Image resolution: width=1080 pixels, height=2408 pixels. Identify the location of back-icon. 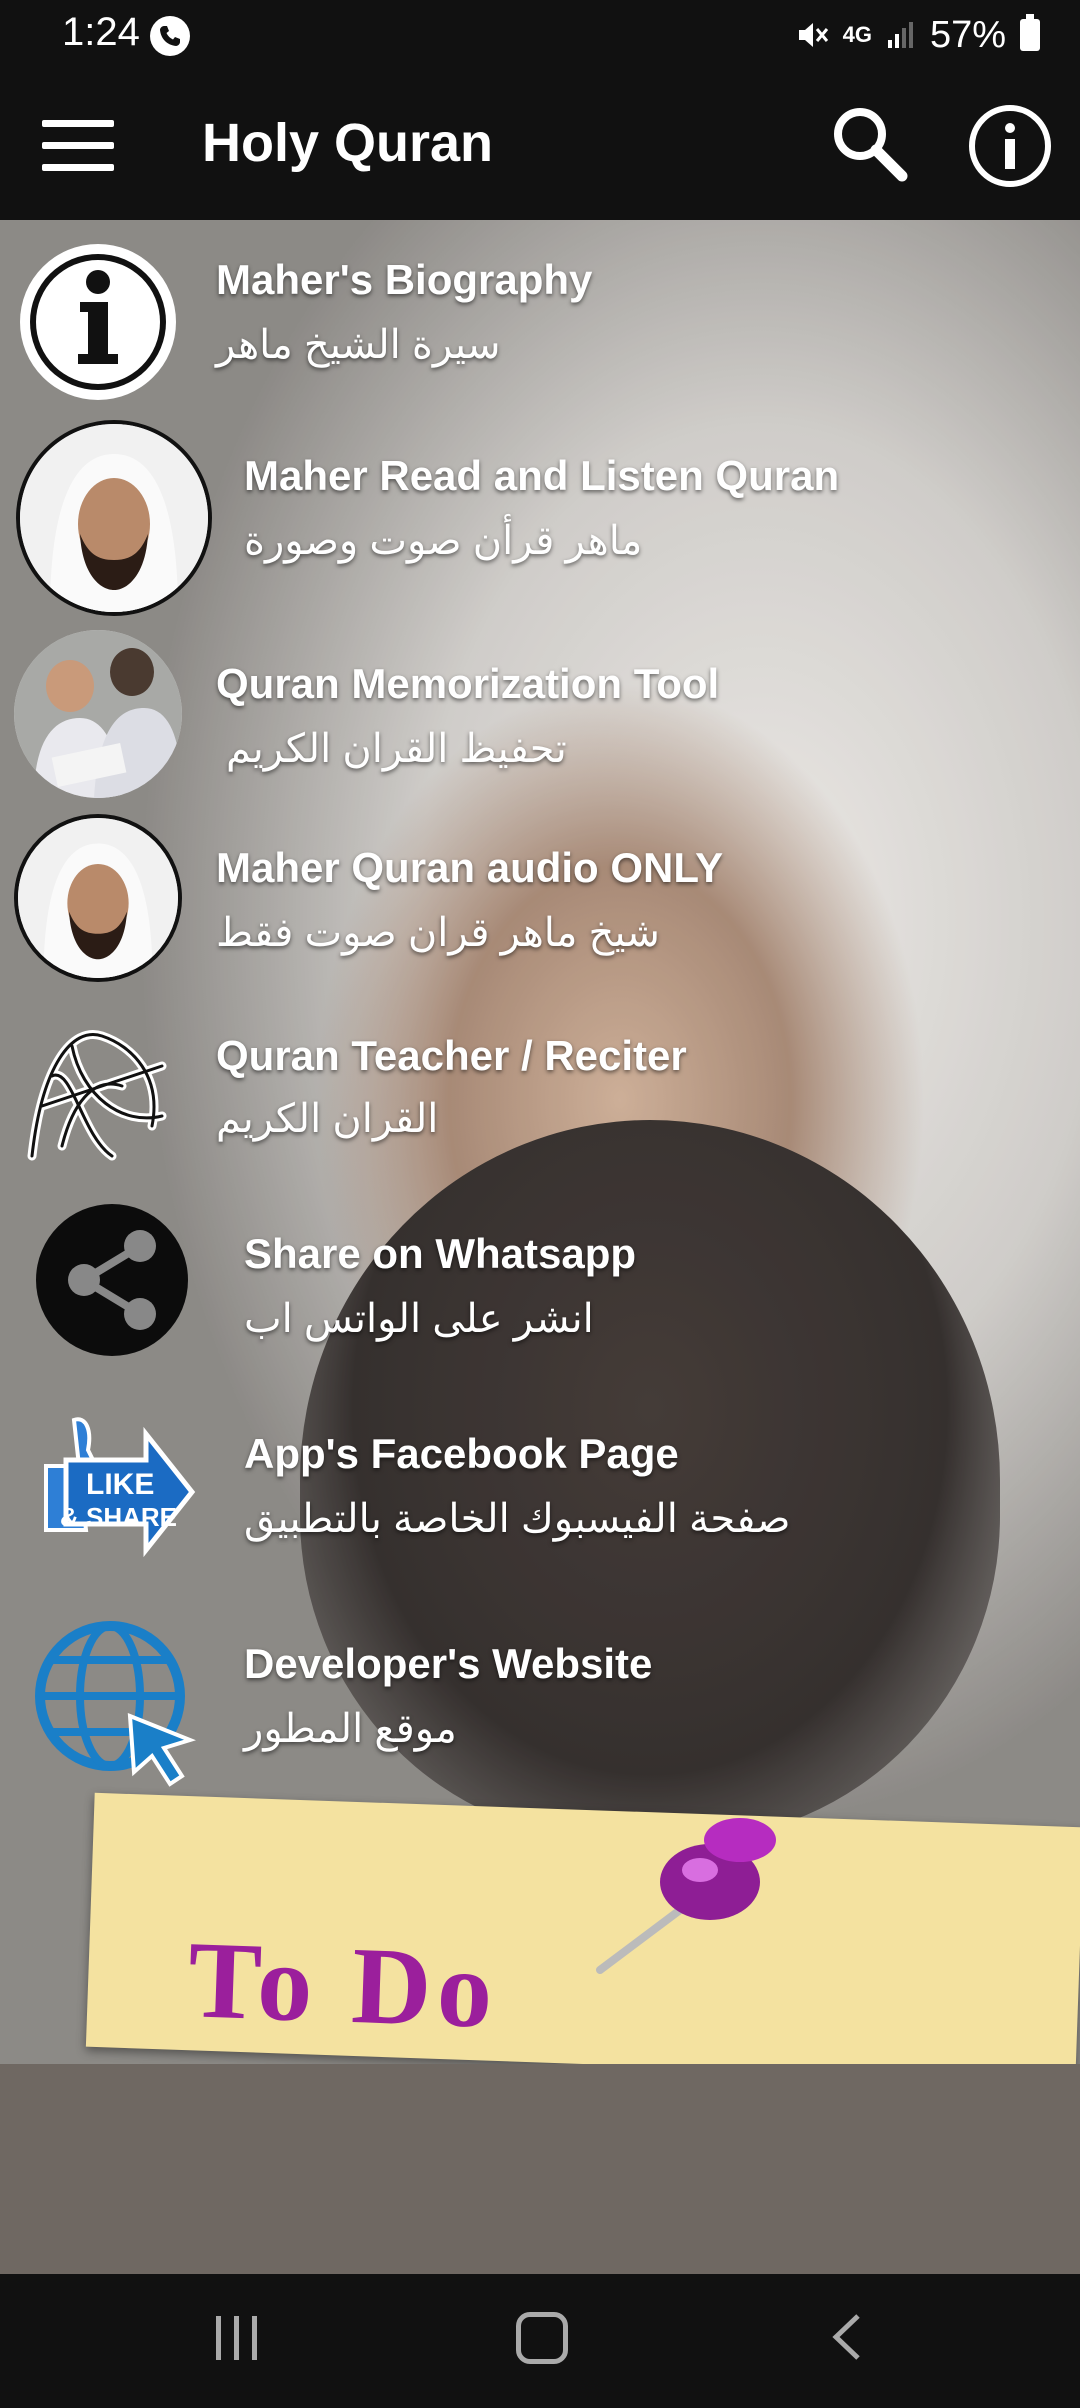
(846, 2337).